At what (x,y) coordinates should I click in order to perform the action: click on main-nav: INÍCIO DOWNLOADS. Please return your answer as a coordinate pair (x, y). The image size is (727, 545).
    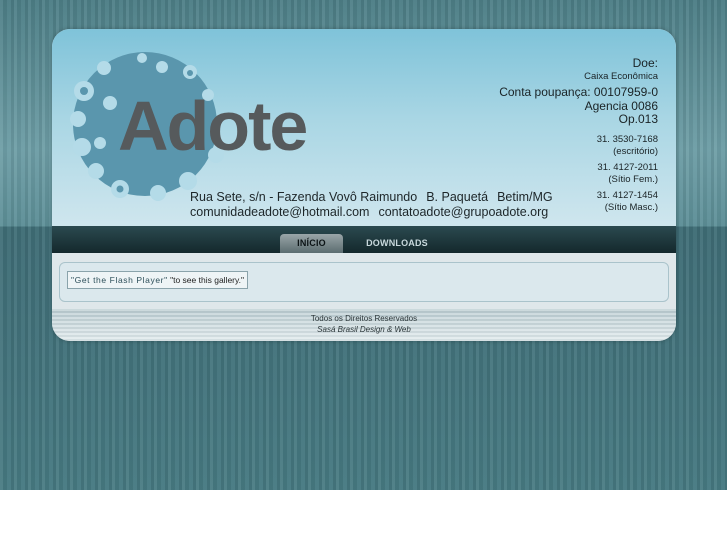
    Looking at the image, I should click on (364, 239).